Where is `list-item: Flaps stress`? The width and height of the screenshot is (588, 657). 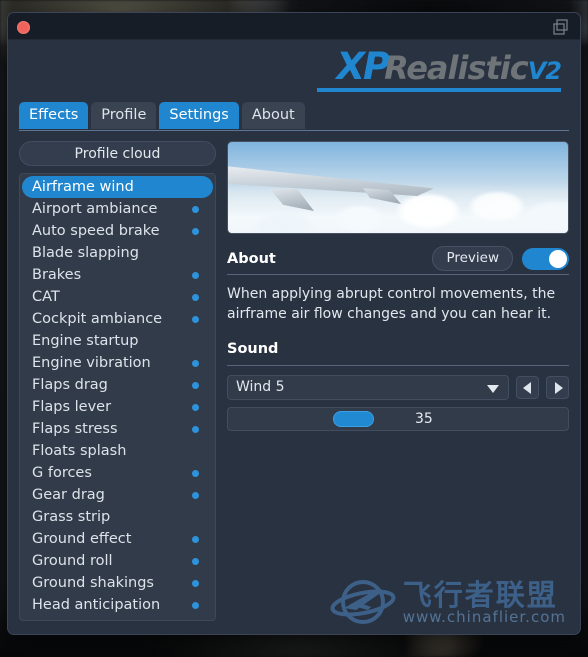
list-item: Flaps stress is located at coordinates (117, 429).